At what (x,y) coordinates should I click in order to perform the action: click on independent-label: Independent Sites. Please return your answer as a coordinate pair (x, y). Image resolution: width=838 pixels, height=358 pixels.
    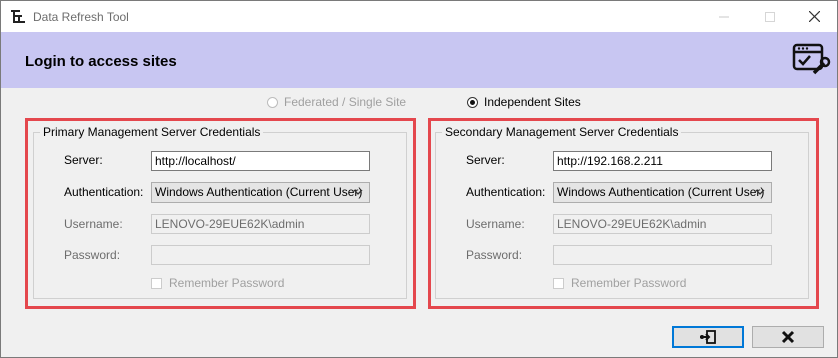
    Looking at the image, I should click on (532, 102).